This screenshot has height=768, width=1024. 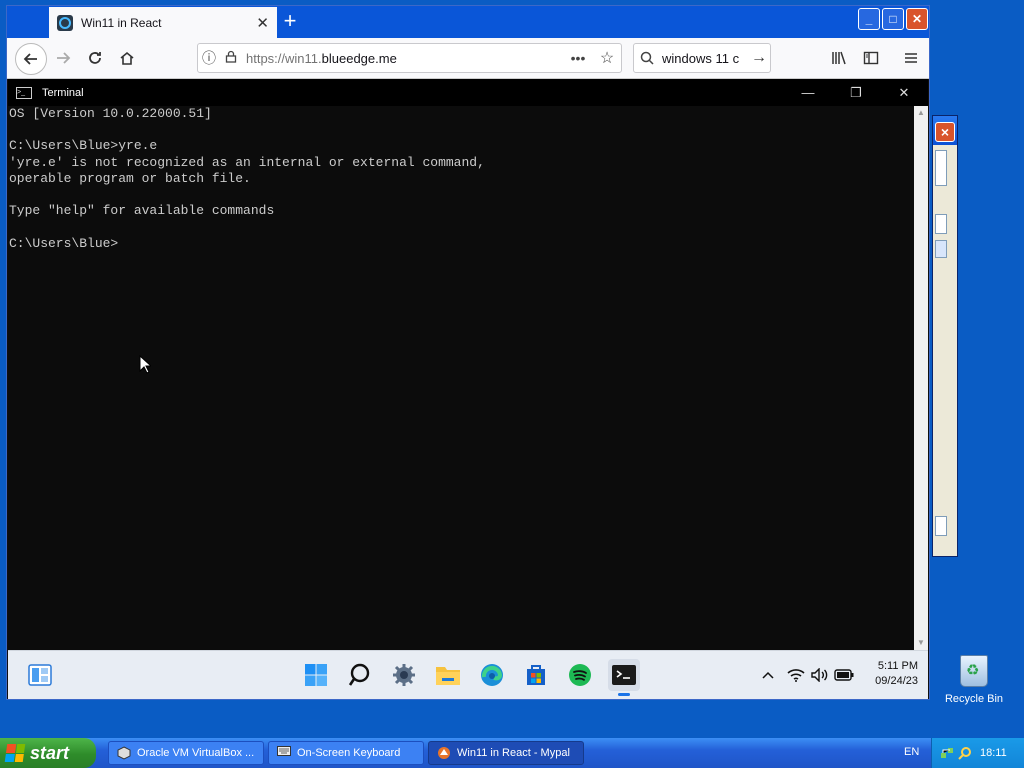 I want to click on microsoft-store-icon, so click(x=536, y=675).